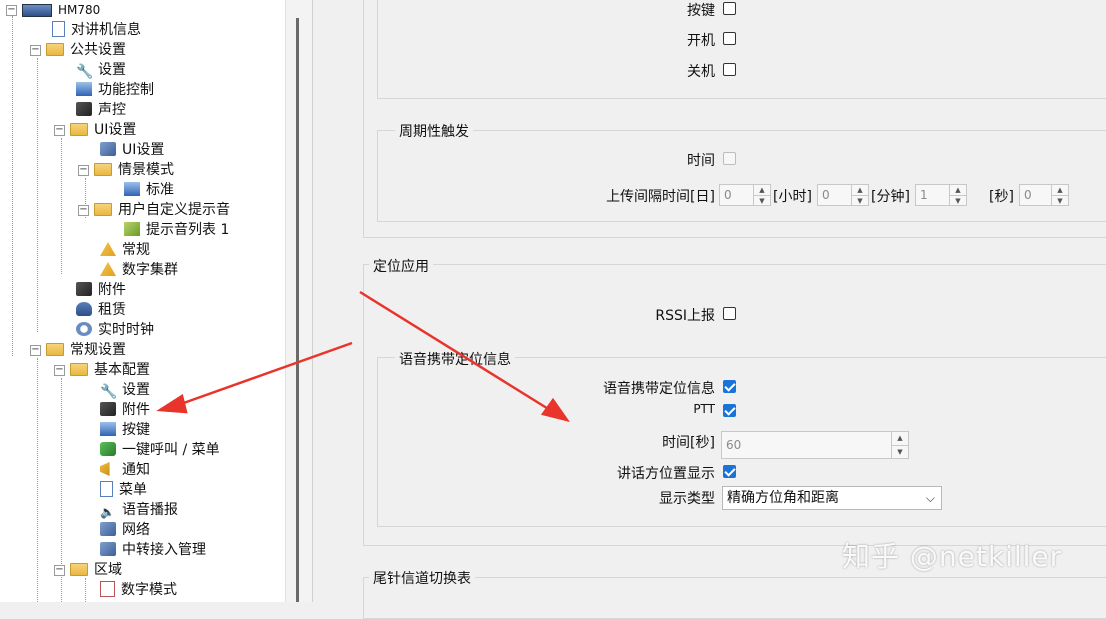  What do you see at coordinates (455, 351) in the screenshot?
I see `arrow-to-voice-location` at bounding box center [455, 351].